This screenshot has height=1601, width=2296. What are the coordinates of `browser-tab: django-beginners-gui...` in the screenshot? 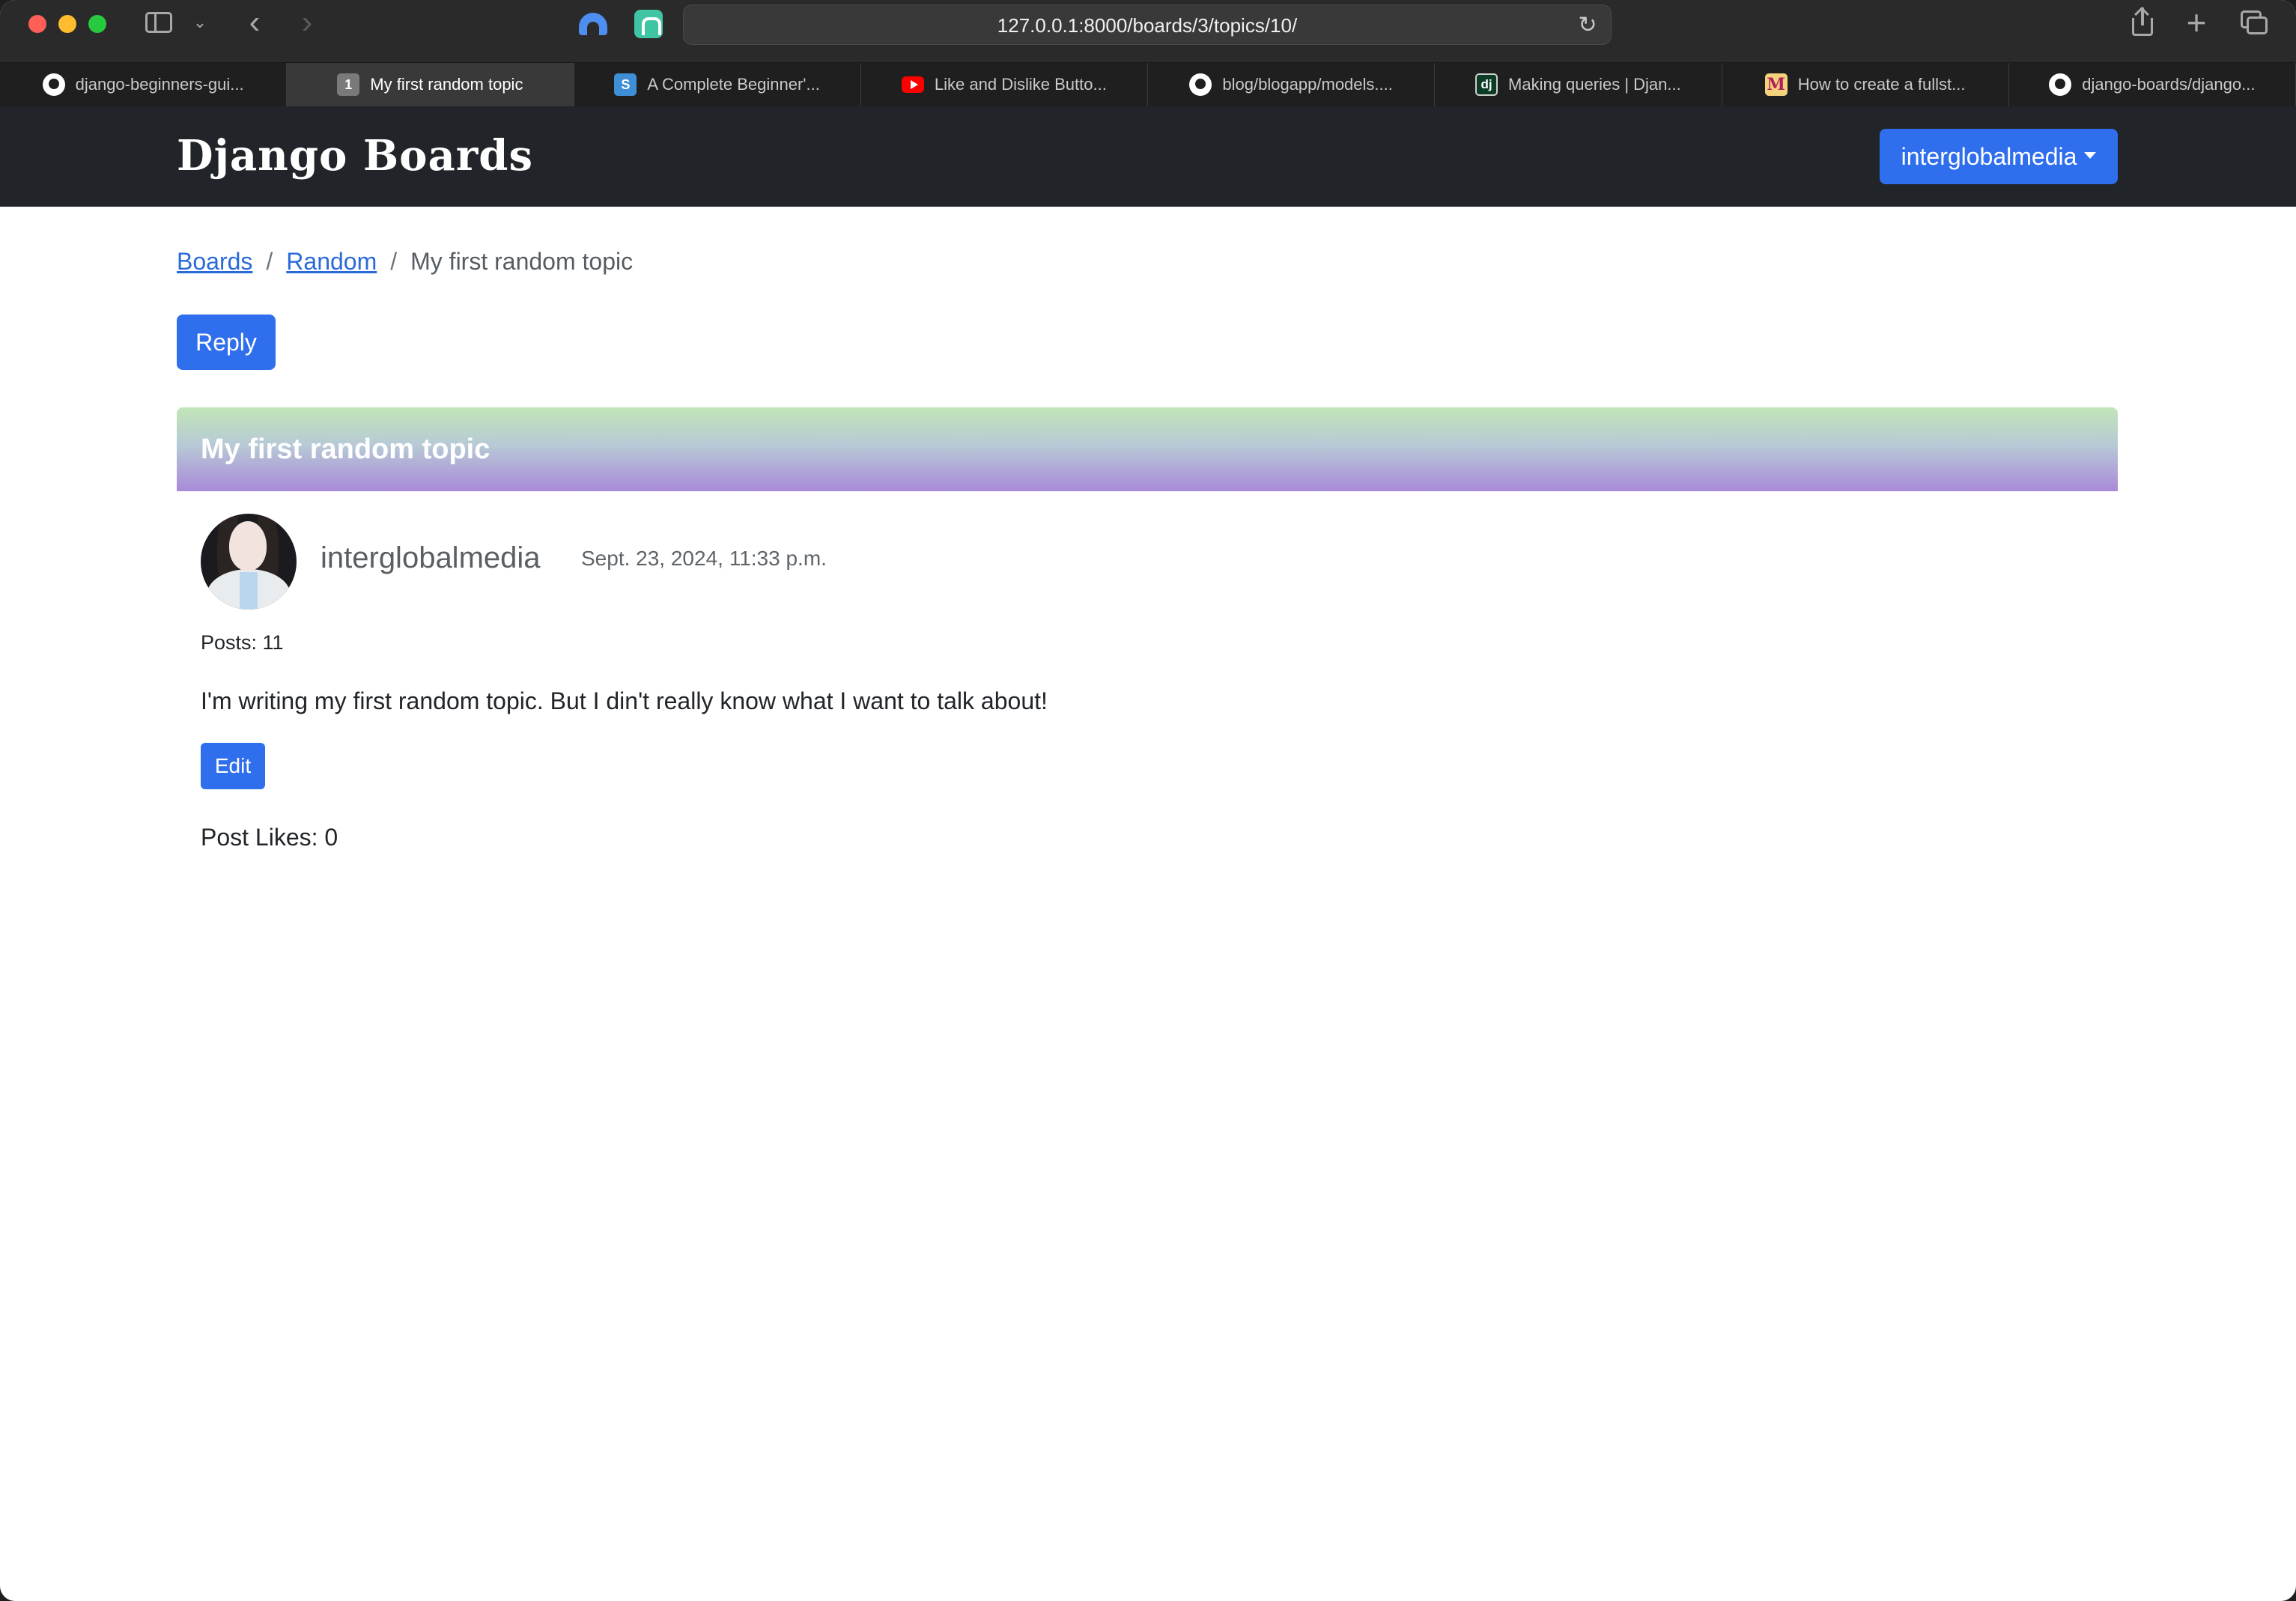 It's located at (144, 85).